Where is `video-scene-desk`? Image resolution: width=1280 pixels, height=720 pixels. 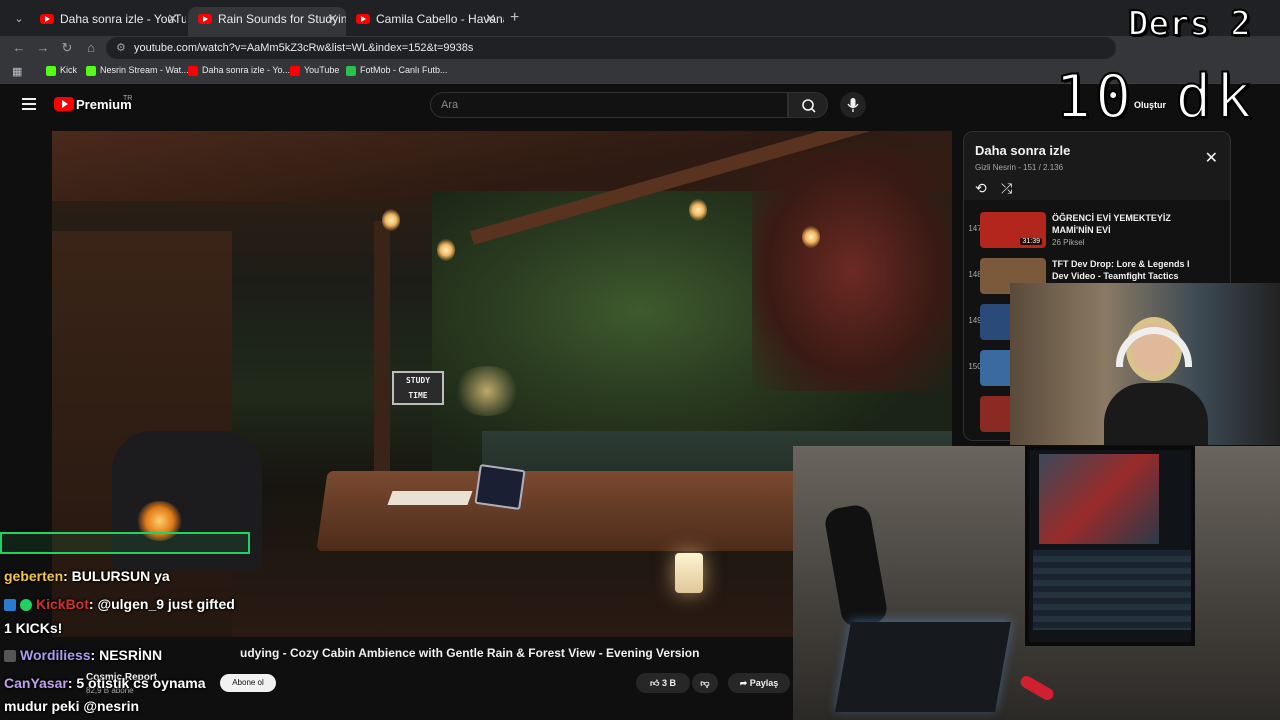
video-scene-desk is located at coordinates (577, 511).